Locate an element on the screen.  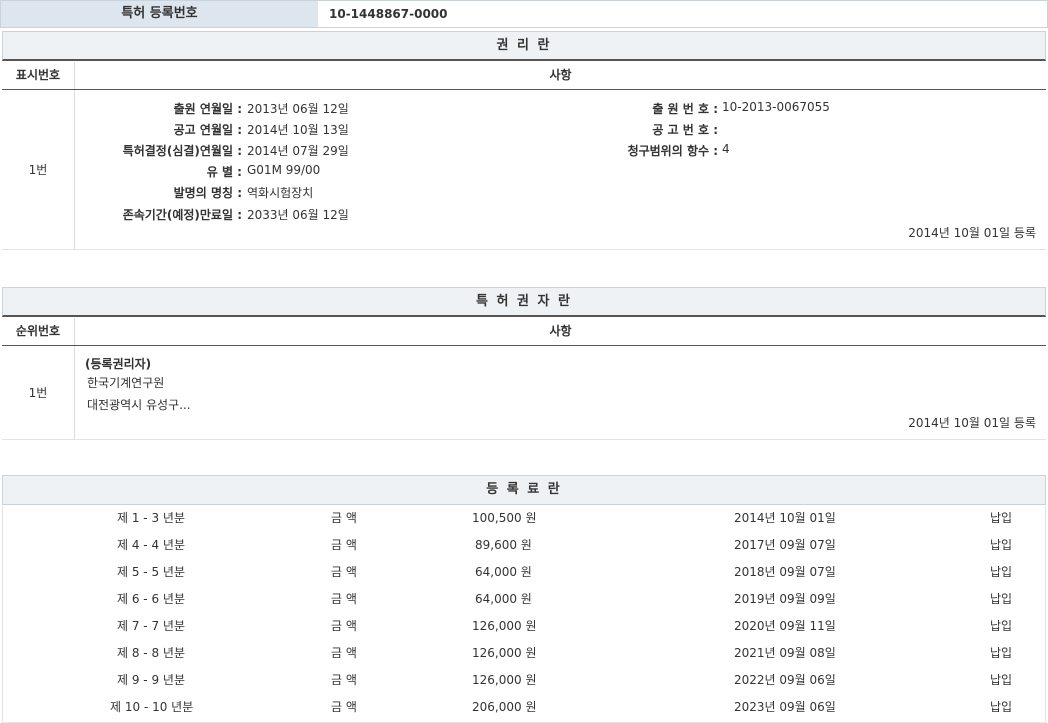
holder-col-rank: 순위번호 is located at coordinates (38, 331).